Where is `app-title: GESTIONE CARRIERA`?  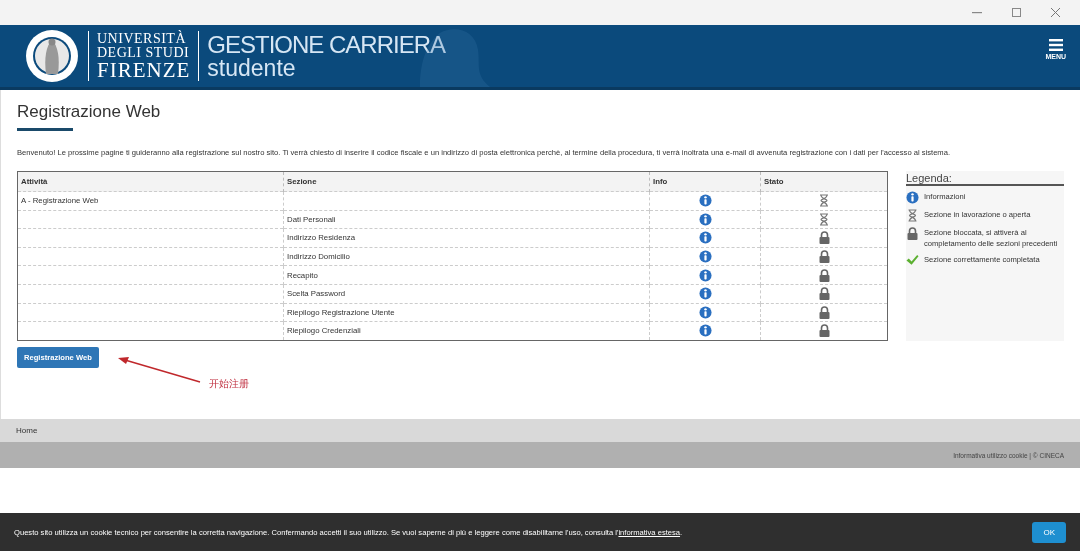
app-title: GESTIONE CARRIERA is located at coordinates (326, 44).